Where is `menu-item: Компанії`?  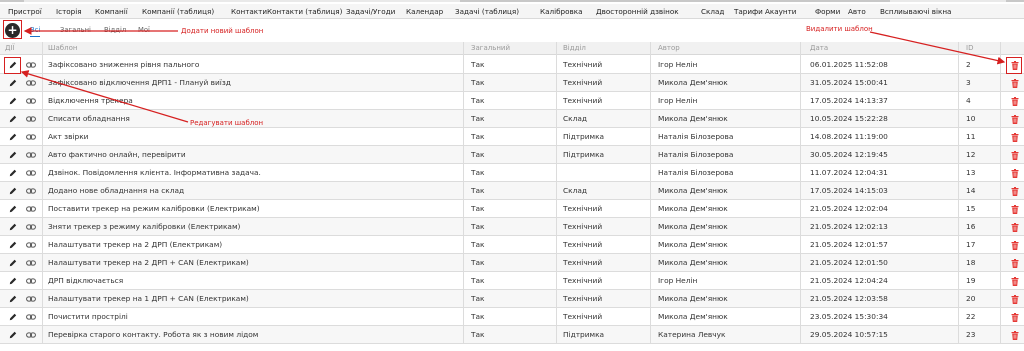 menu-item: Компанії is located at coordinates (111, 11).